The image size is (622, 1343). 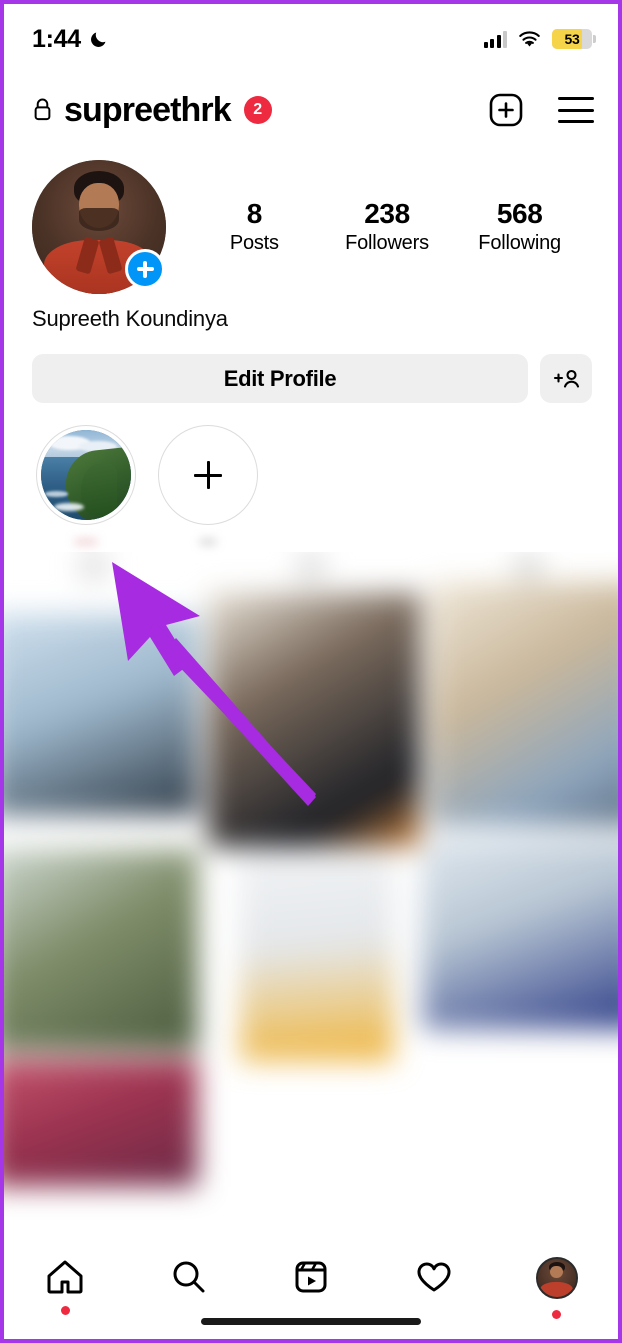 What do you see at coordinates (506, 110) in the screenshot?
I see `plus-box-icon` at bounding box center [506, 110].